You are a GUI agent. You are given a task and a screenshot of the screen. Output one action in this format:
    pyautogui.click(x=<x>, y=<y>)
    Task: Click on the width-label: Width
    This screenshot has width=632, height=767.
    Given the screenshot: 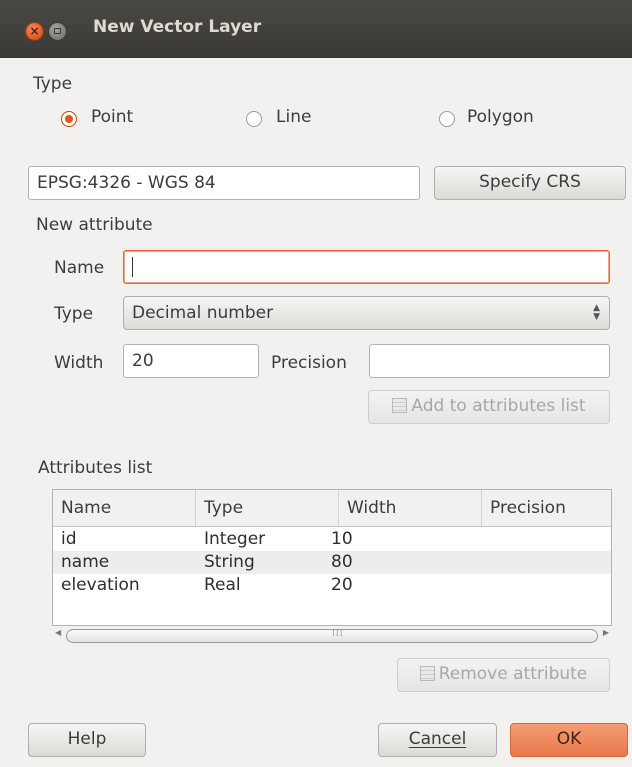 What is the action you would take?
    pyautogui.click(x=79, y=363)
    